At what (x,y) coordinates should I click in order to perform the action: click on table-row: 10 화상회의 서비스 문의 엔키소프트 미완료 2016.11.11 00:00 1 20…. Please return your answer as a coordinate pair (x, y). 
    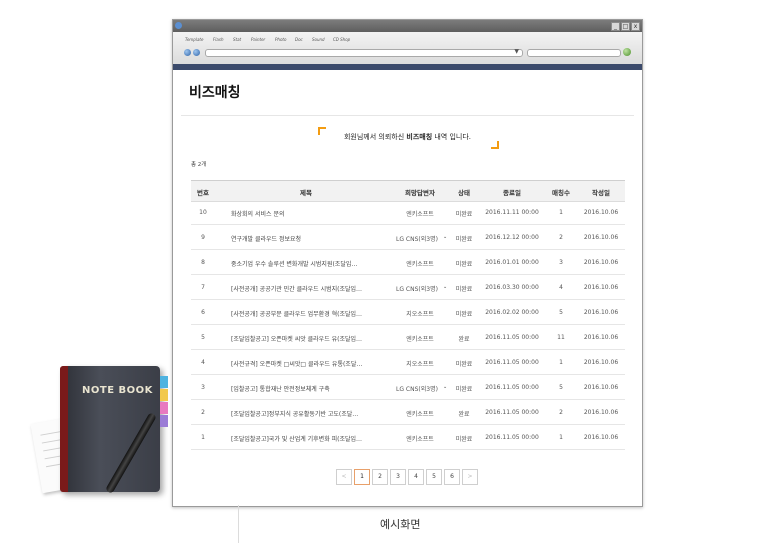
    Looking at the image, I should click on (408, 212).